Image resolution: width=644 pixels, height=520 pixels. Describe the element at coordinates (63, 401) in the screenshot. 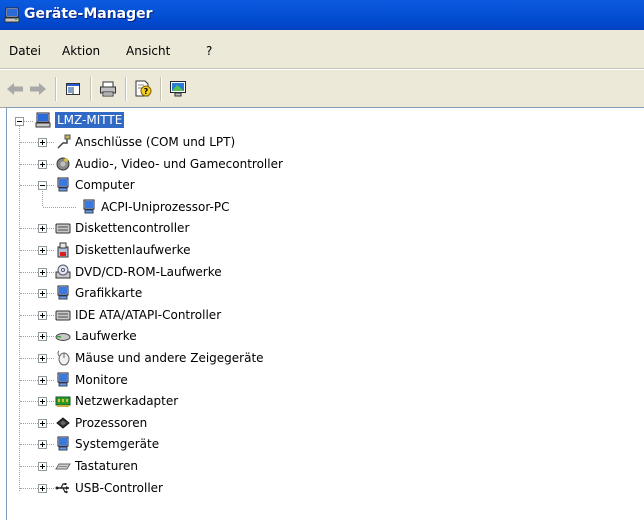

I see `network-adapter-icon` at that location.